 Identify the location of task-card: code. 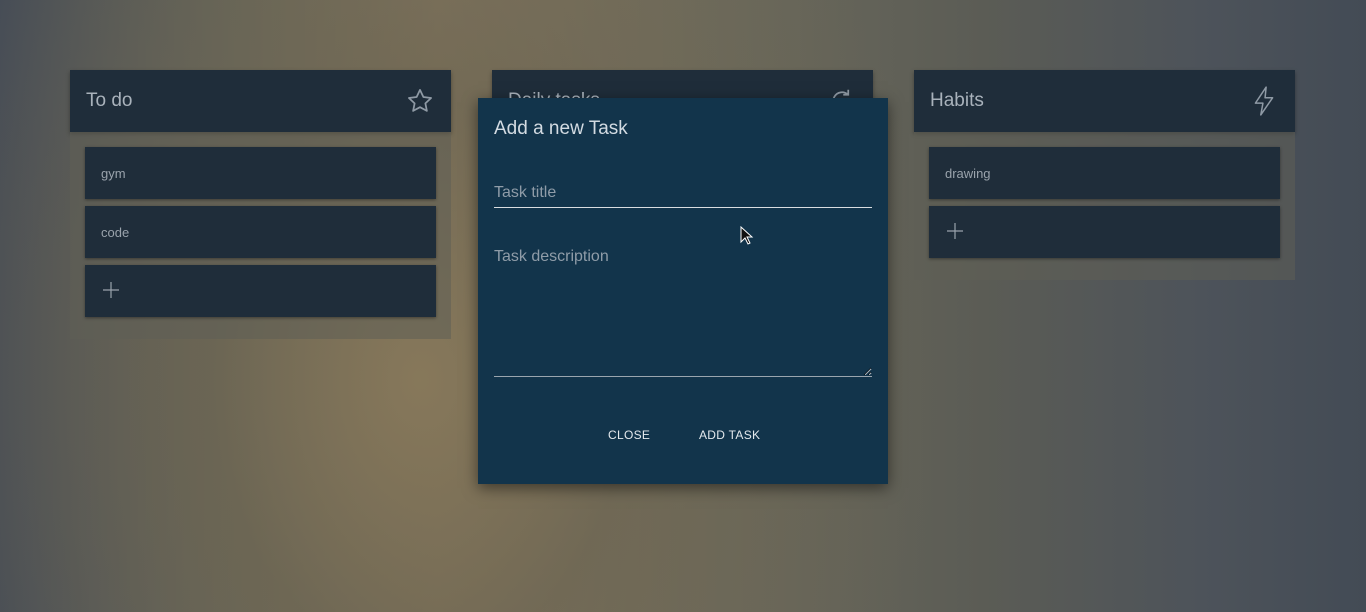
(260, 232).